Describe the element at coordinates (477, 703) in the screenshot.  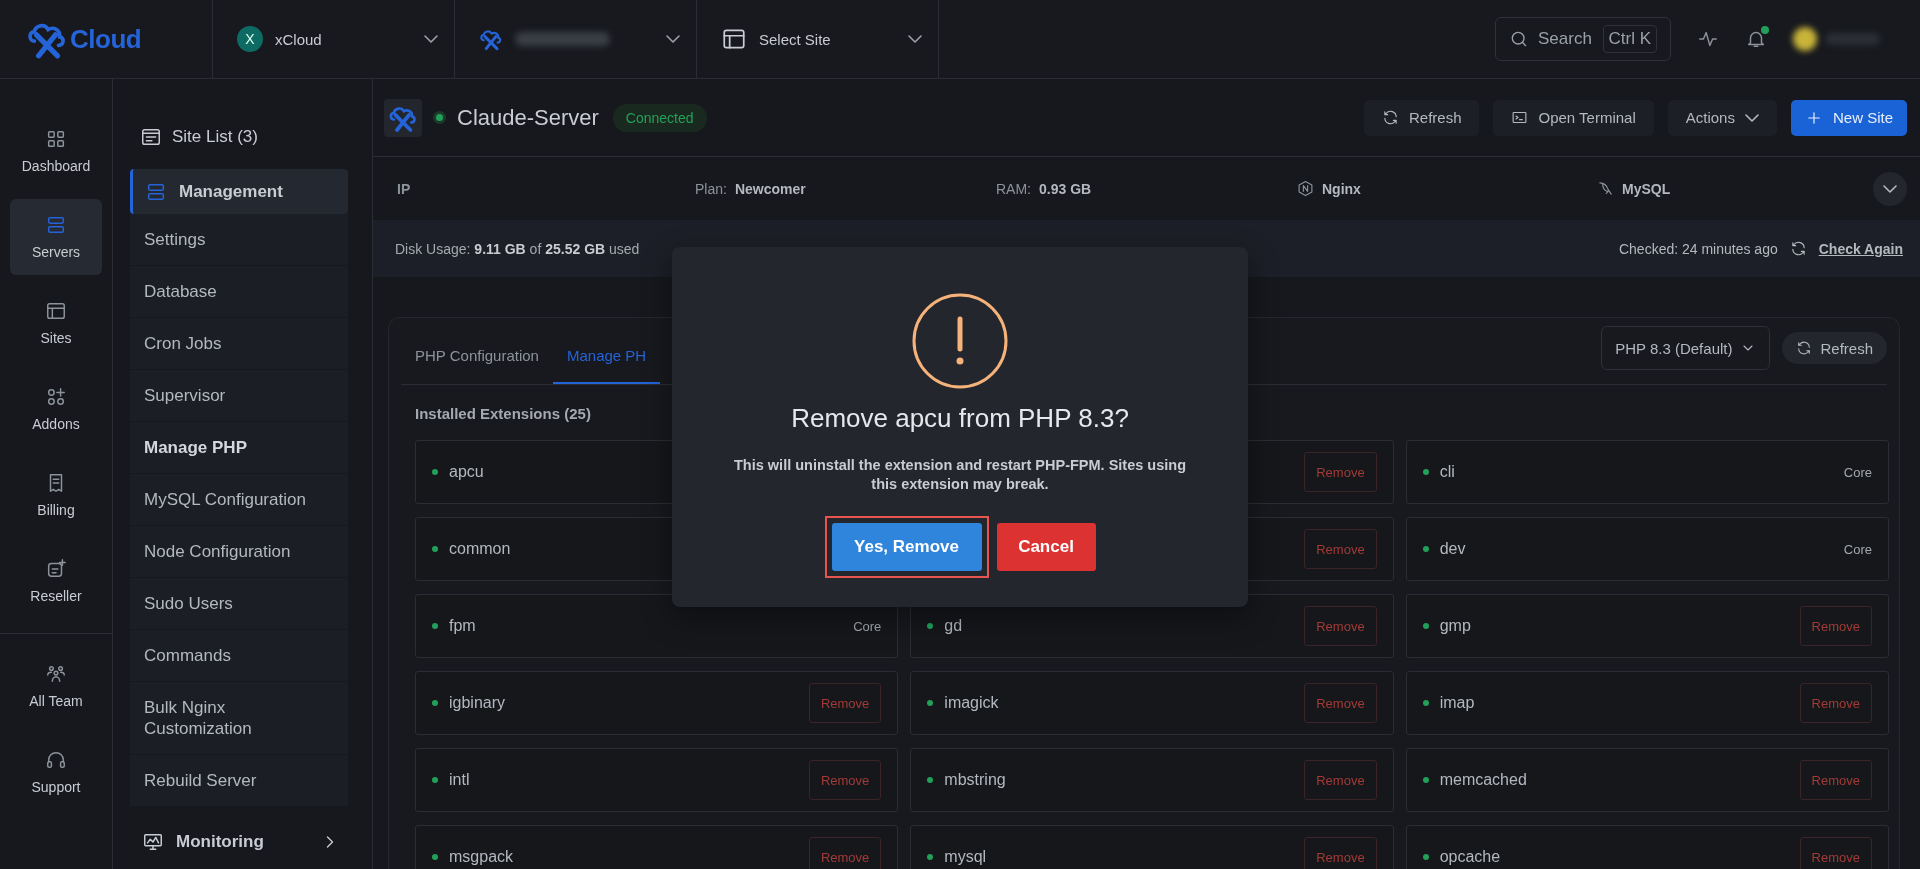
I see `extension-name: igbinary` at that location.